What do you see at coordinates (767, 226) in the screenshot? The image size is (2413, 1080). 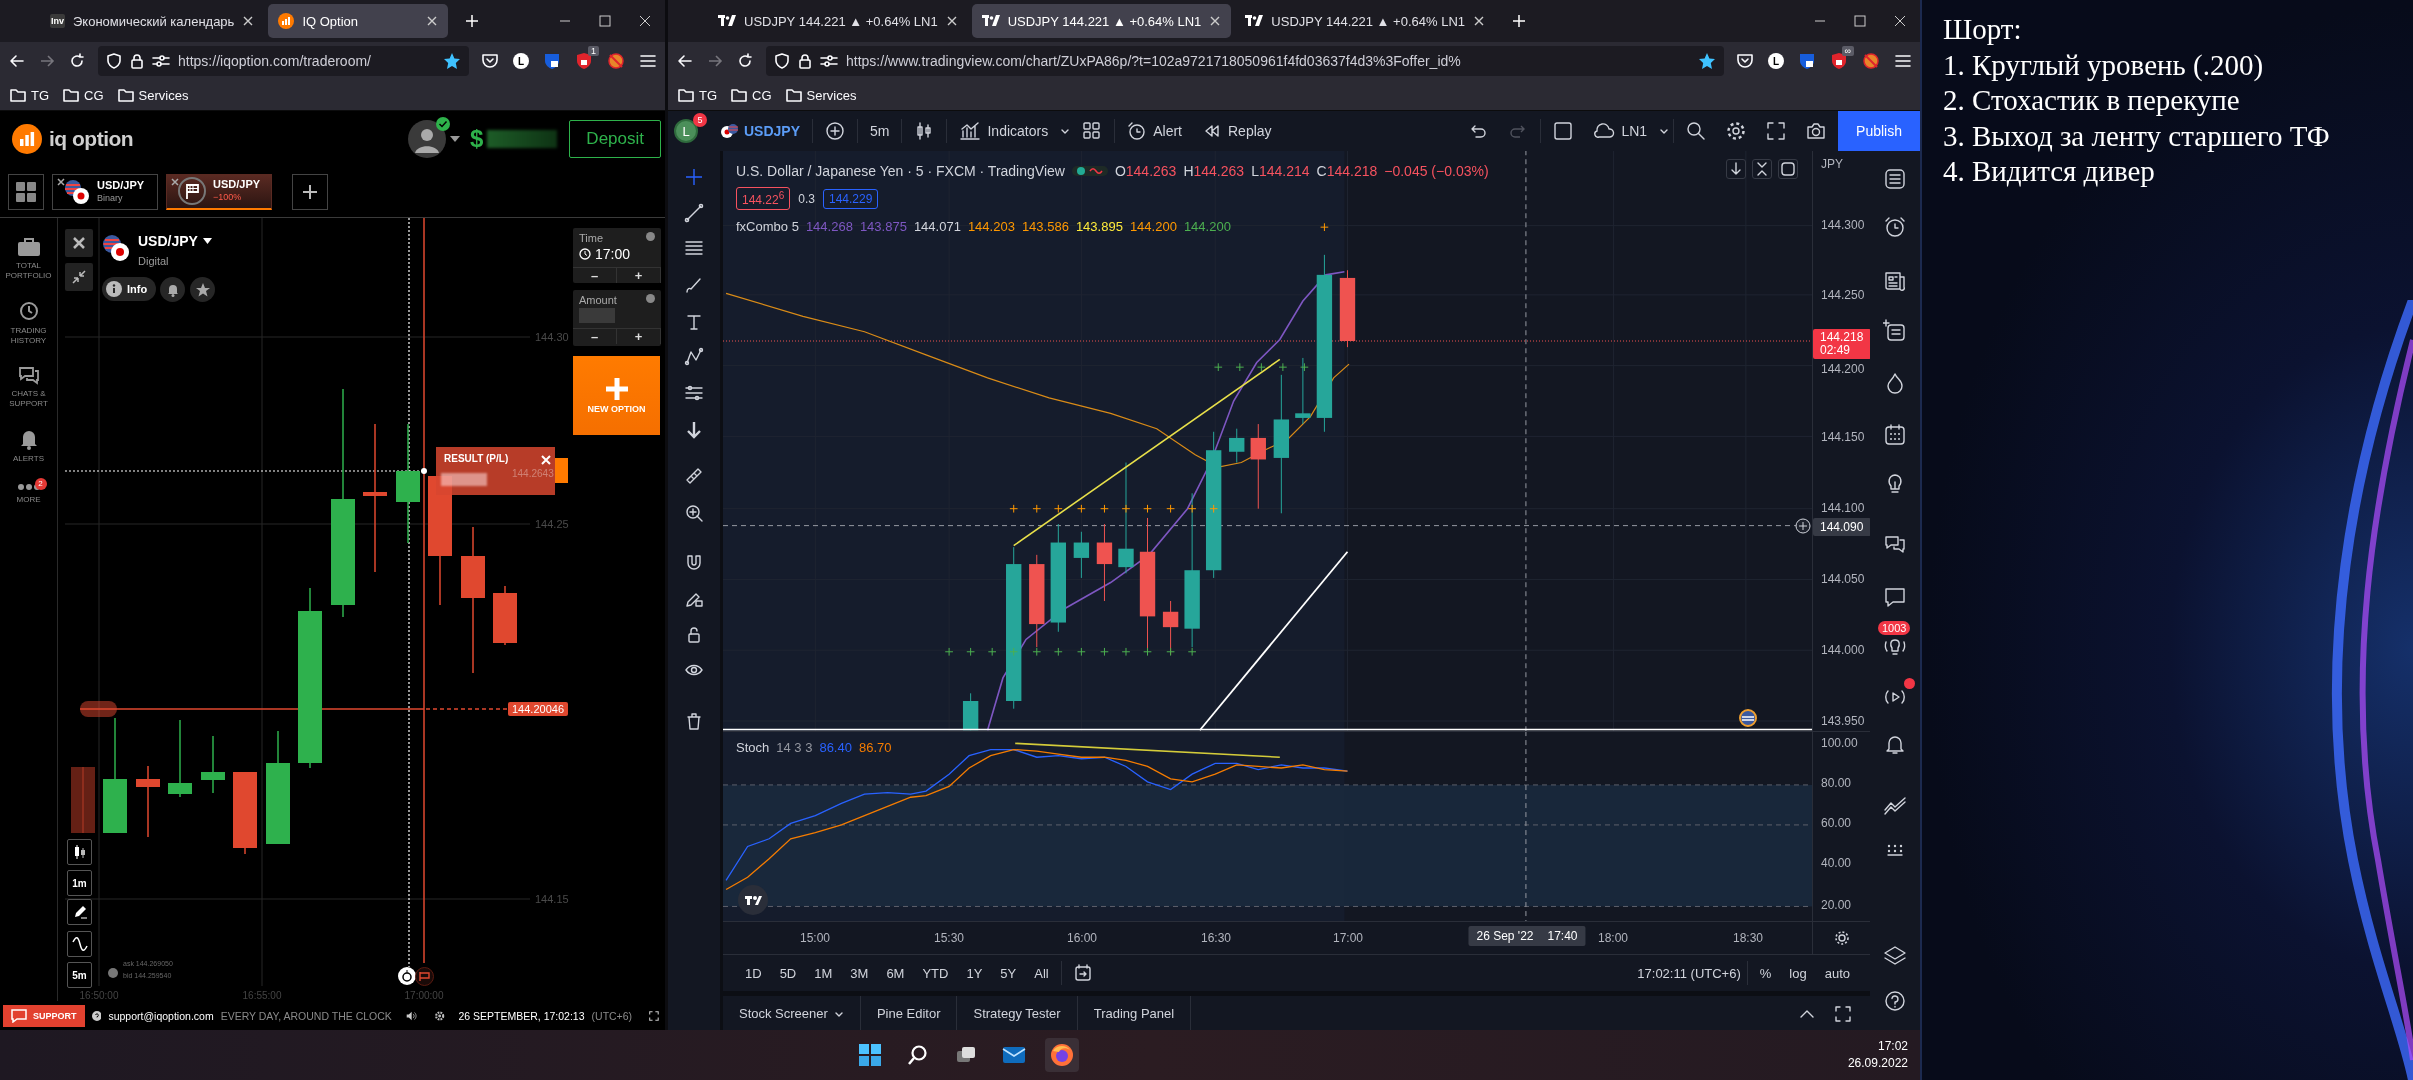 I see `indicator-name: fxCombo 5` at bounding box center [767, 226].